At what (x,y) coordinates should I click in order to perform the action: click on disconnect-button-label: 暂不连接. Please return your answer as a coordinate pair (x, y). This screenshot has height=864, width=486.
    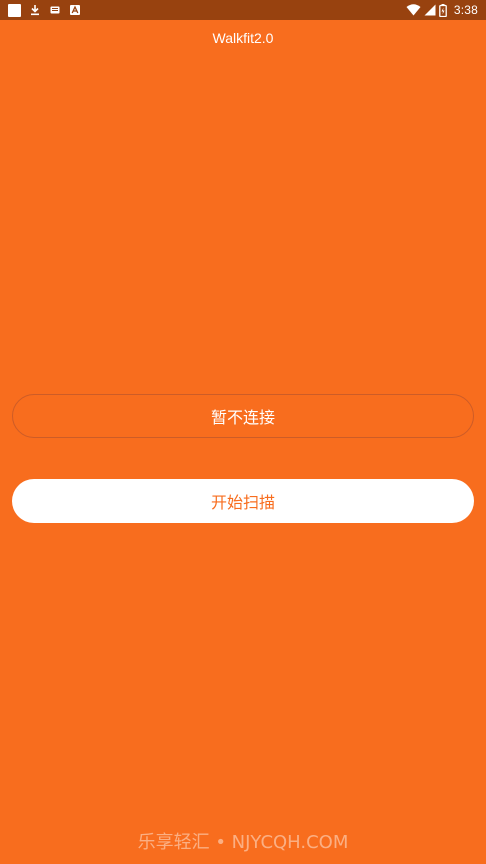
    Looking at the image, I should click on (242, 417).